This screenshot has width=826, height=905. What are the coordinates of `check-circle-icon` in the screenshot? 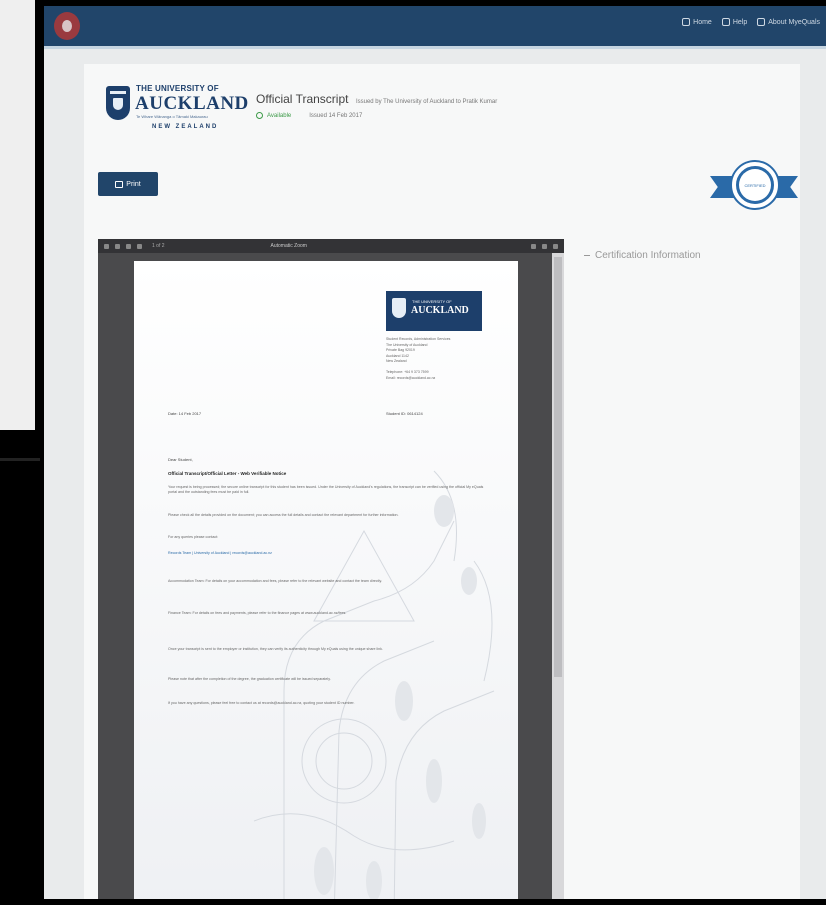 It's located at (259, 115).